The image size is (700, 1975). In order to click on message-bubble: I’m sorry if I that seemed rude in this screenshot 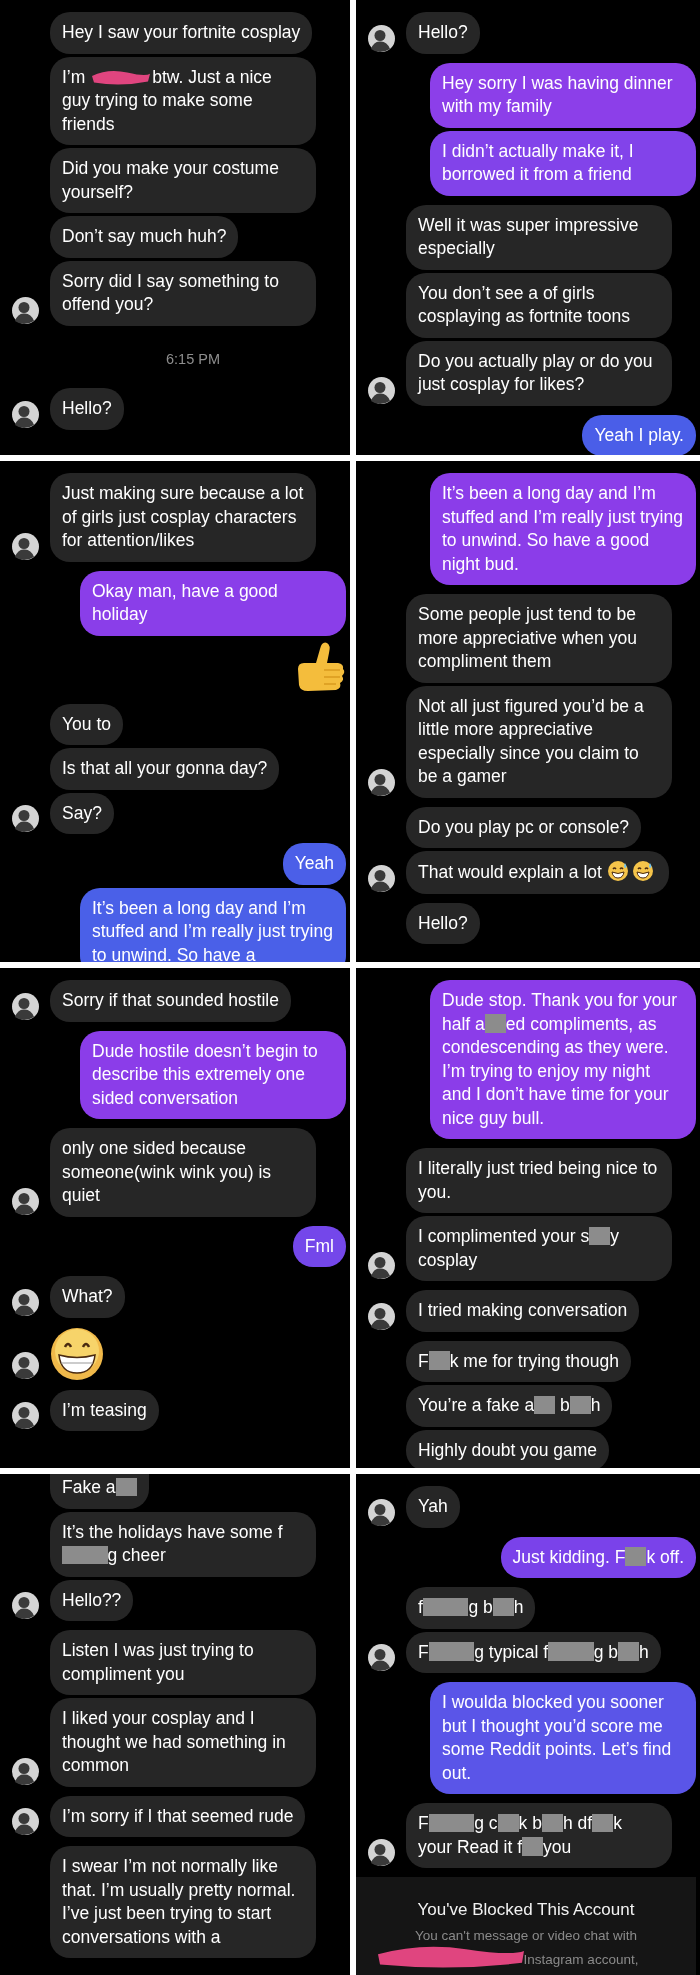, I will do `click(178, 1816)`.